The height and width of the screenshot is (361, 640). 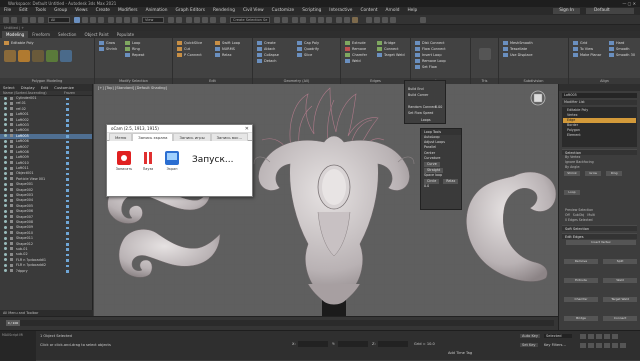 I want to click on curve-button: Curve, so click(x=432, y=164).